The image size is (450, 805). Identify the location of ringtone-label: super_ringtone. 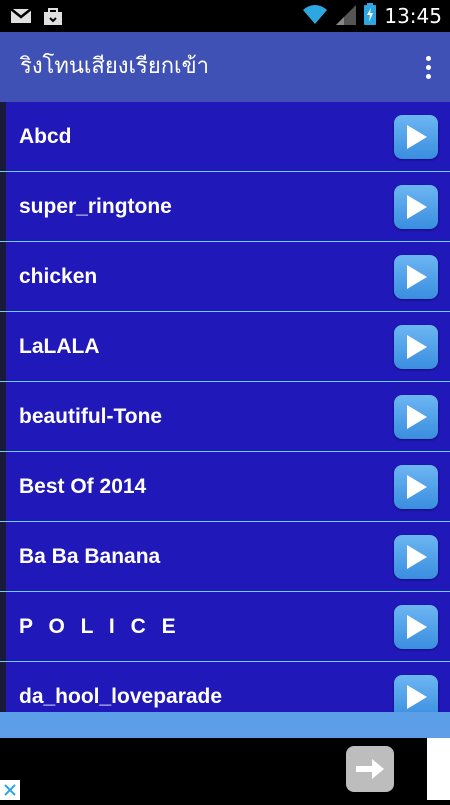
(95, 206).